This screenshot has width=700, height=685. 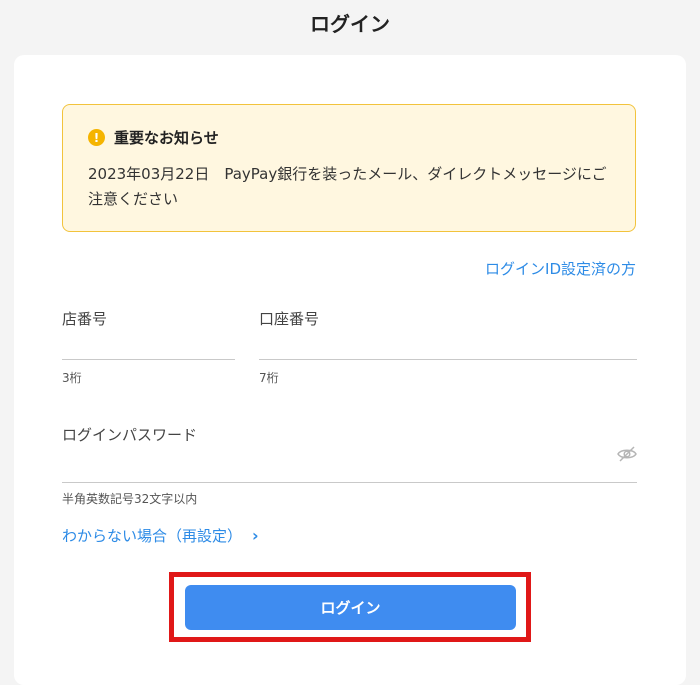 I want to click on notice-title: 重要なお知らせ, so click(x=166, y=138).